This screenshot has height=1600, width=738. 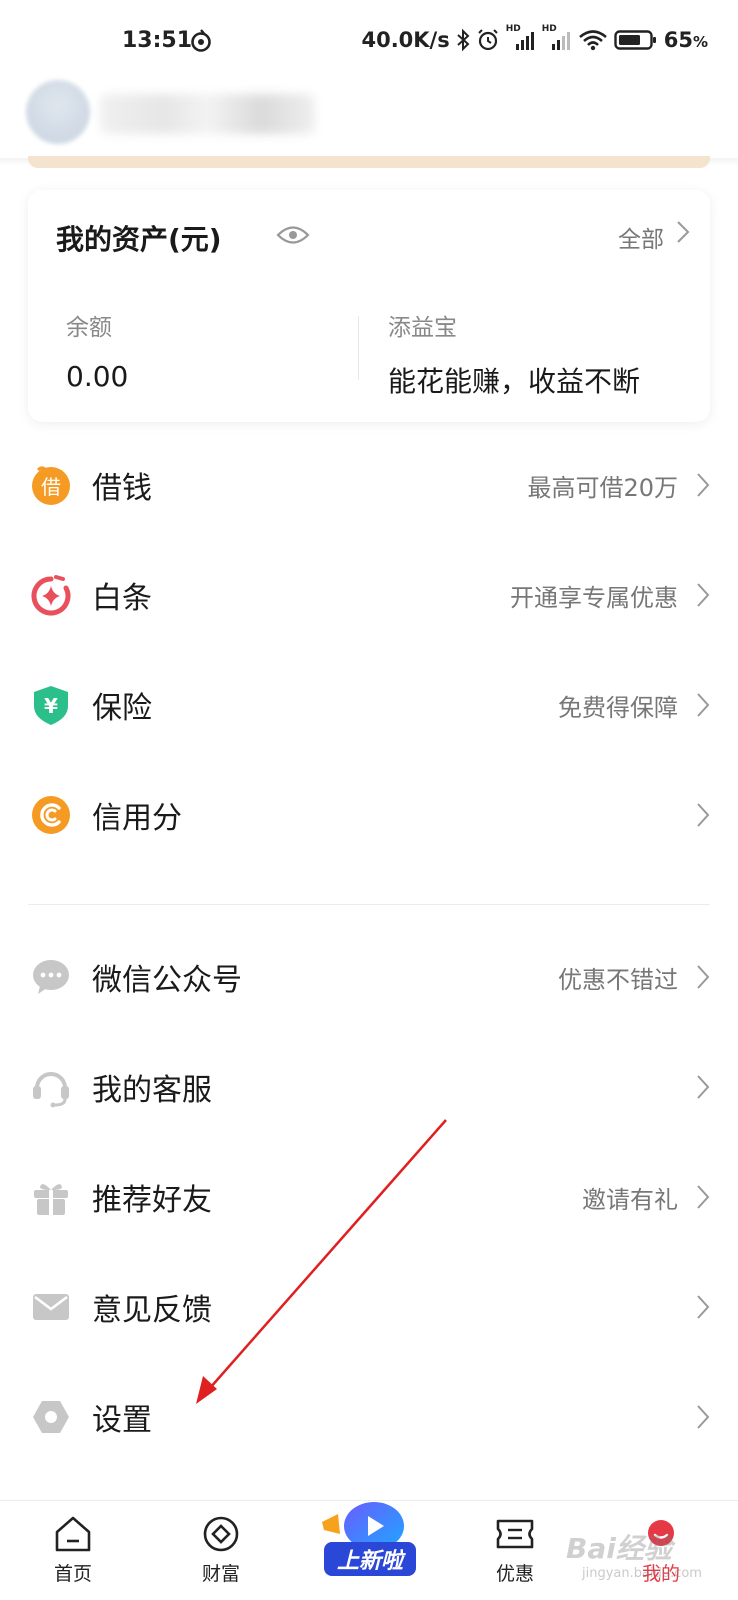 I want to click on signal-icon-1: HD, so click(x=521, y=38).